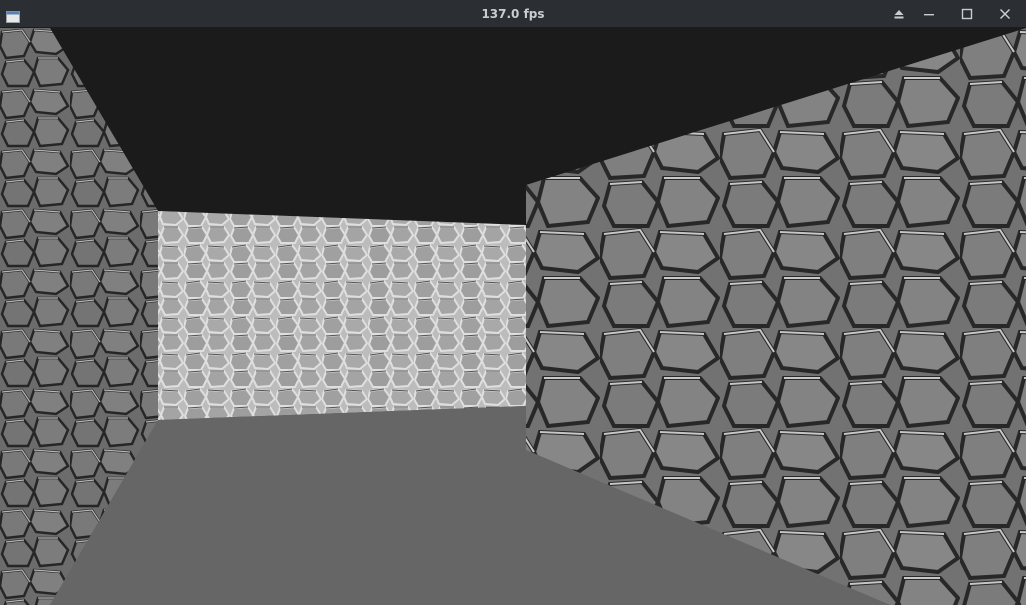 This screenshot has height=605, width=1026. I want to click on close-icon, so click(1005, 14).